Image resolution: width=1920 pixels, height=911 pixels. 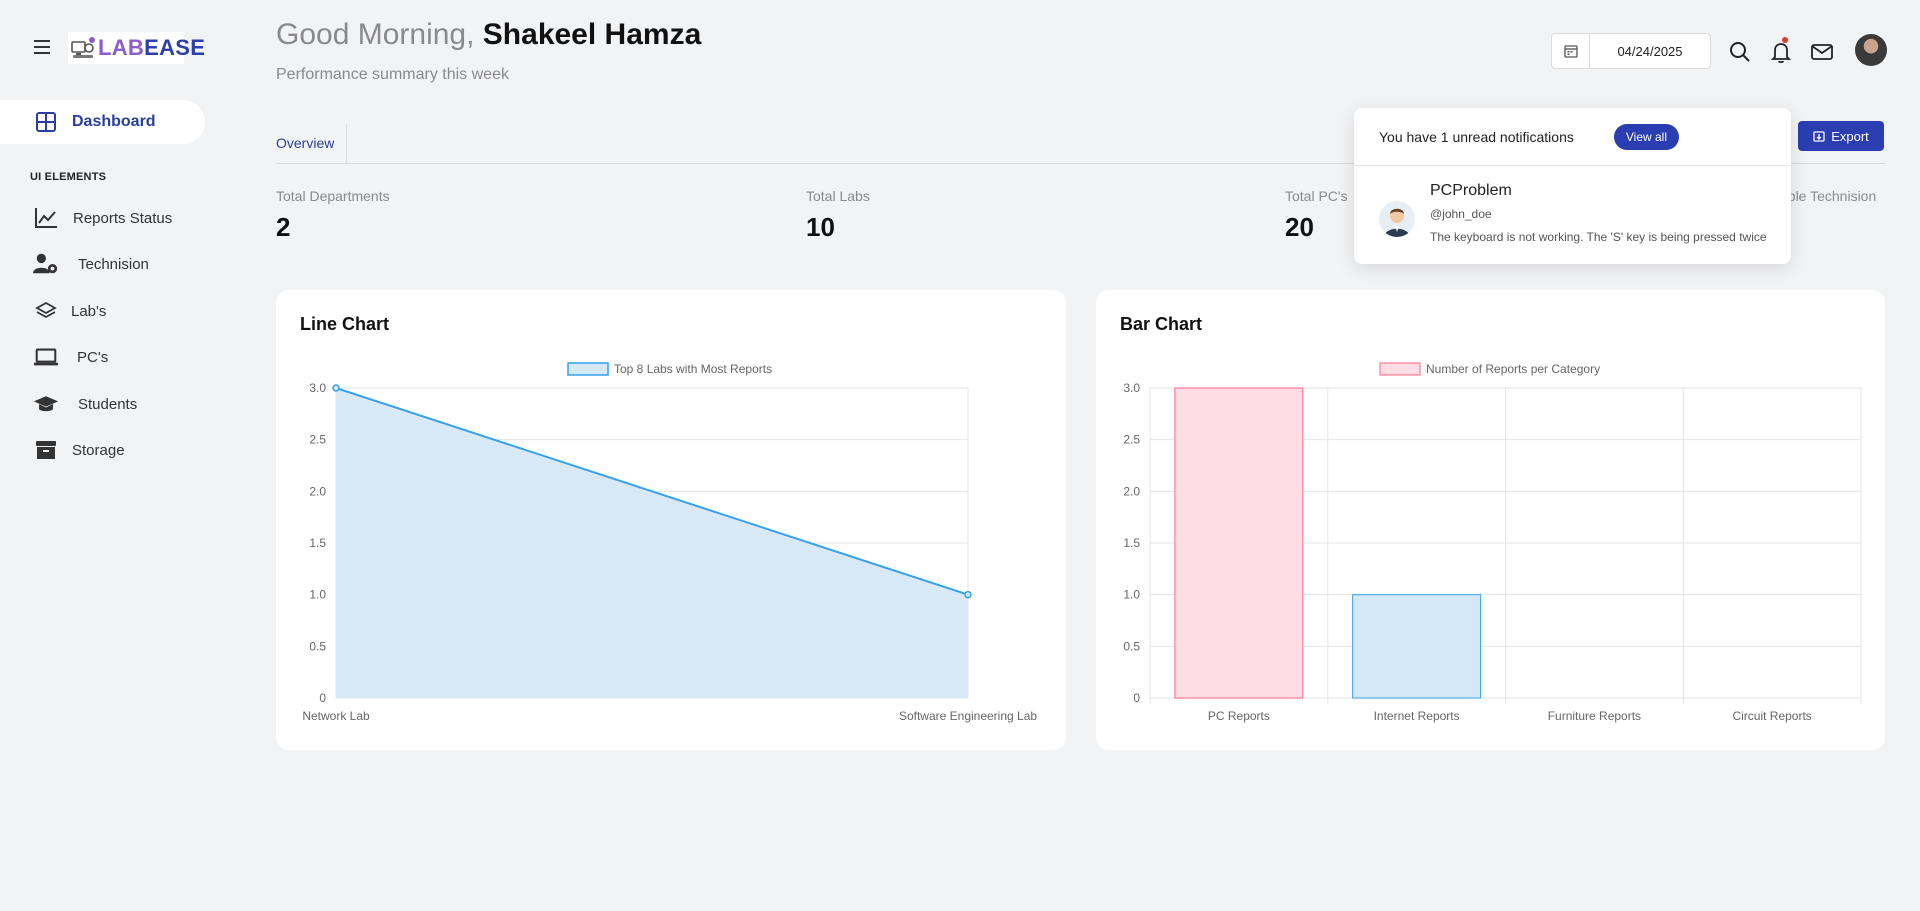 What do you see at coordinates (1822, 52) in the screenshot?
I see `mail-icon` at bounding box center [1822, 52].